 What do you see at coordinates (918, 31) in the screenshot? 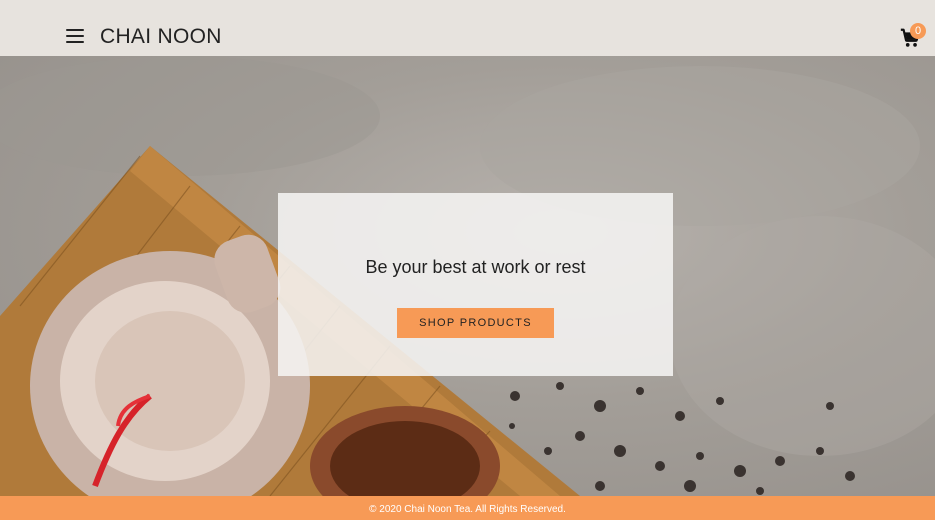
I see `cart-count-badge: 0` at bounding box center [918, 31].